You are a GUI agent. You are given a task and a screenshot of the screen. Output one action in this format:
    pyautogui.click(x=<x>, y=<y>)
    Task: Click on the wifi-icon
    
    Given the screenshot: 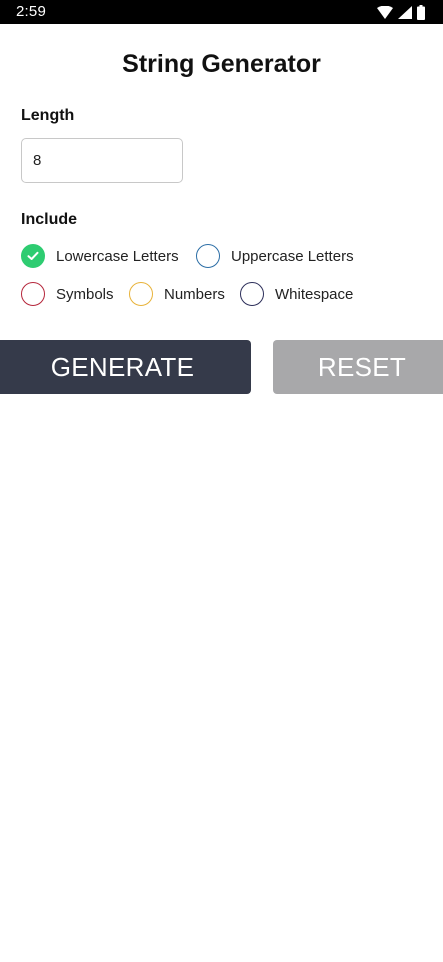 What is the action you would take?
    pyautogui.click(x=385, y=12)
    